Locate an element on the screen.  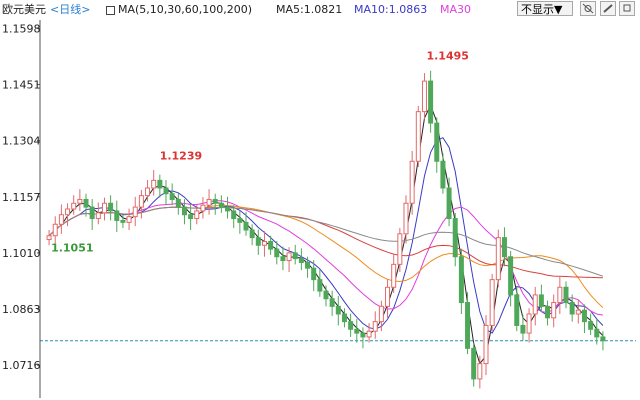
restore-icon is located at coordinates (627, 8).